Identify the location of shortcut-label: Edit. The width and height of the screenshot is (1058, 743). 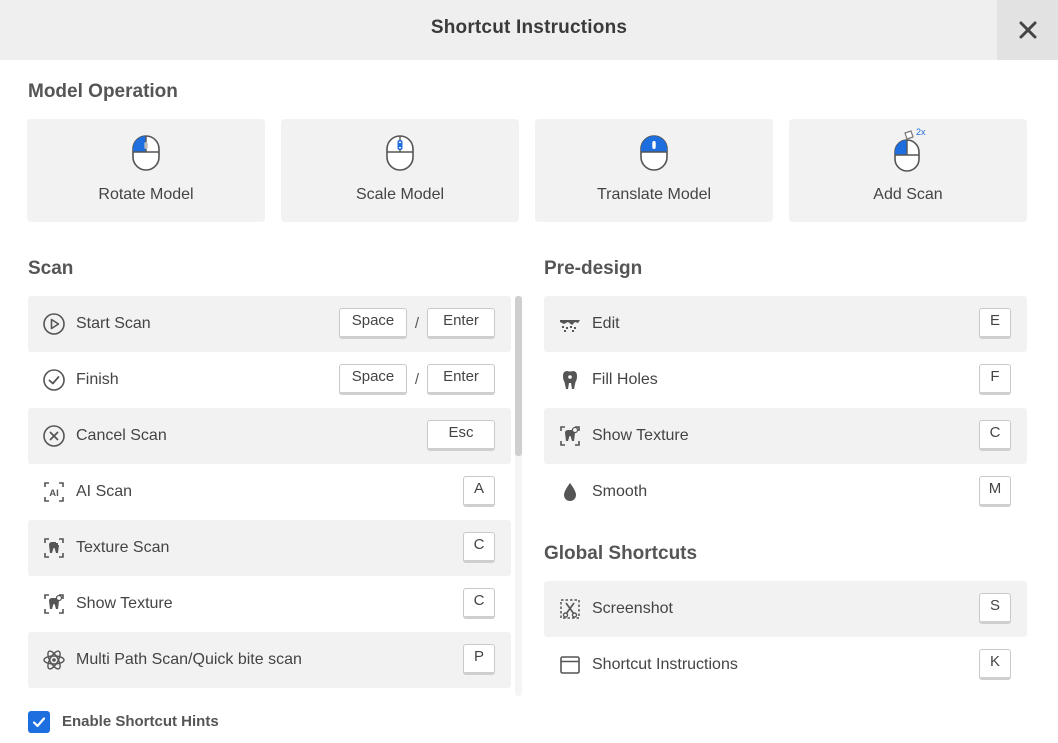
(606, 323).